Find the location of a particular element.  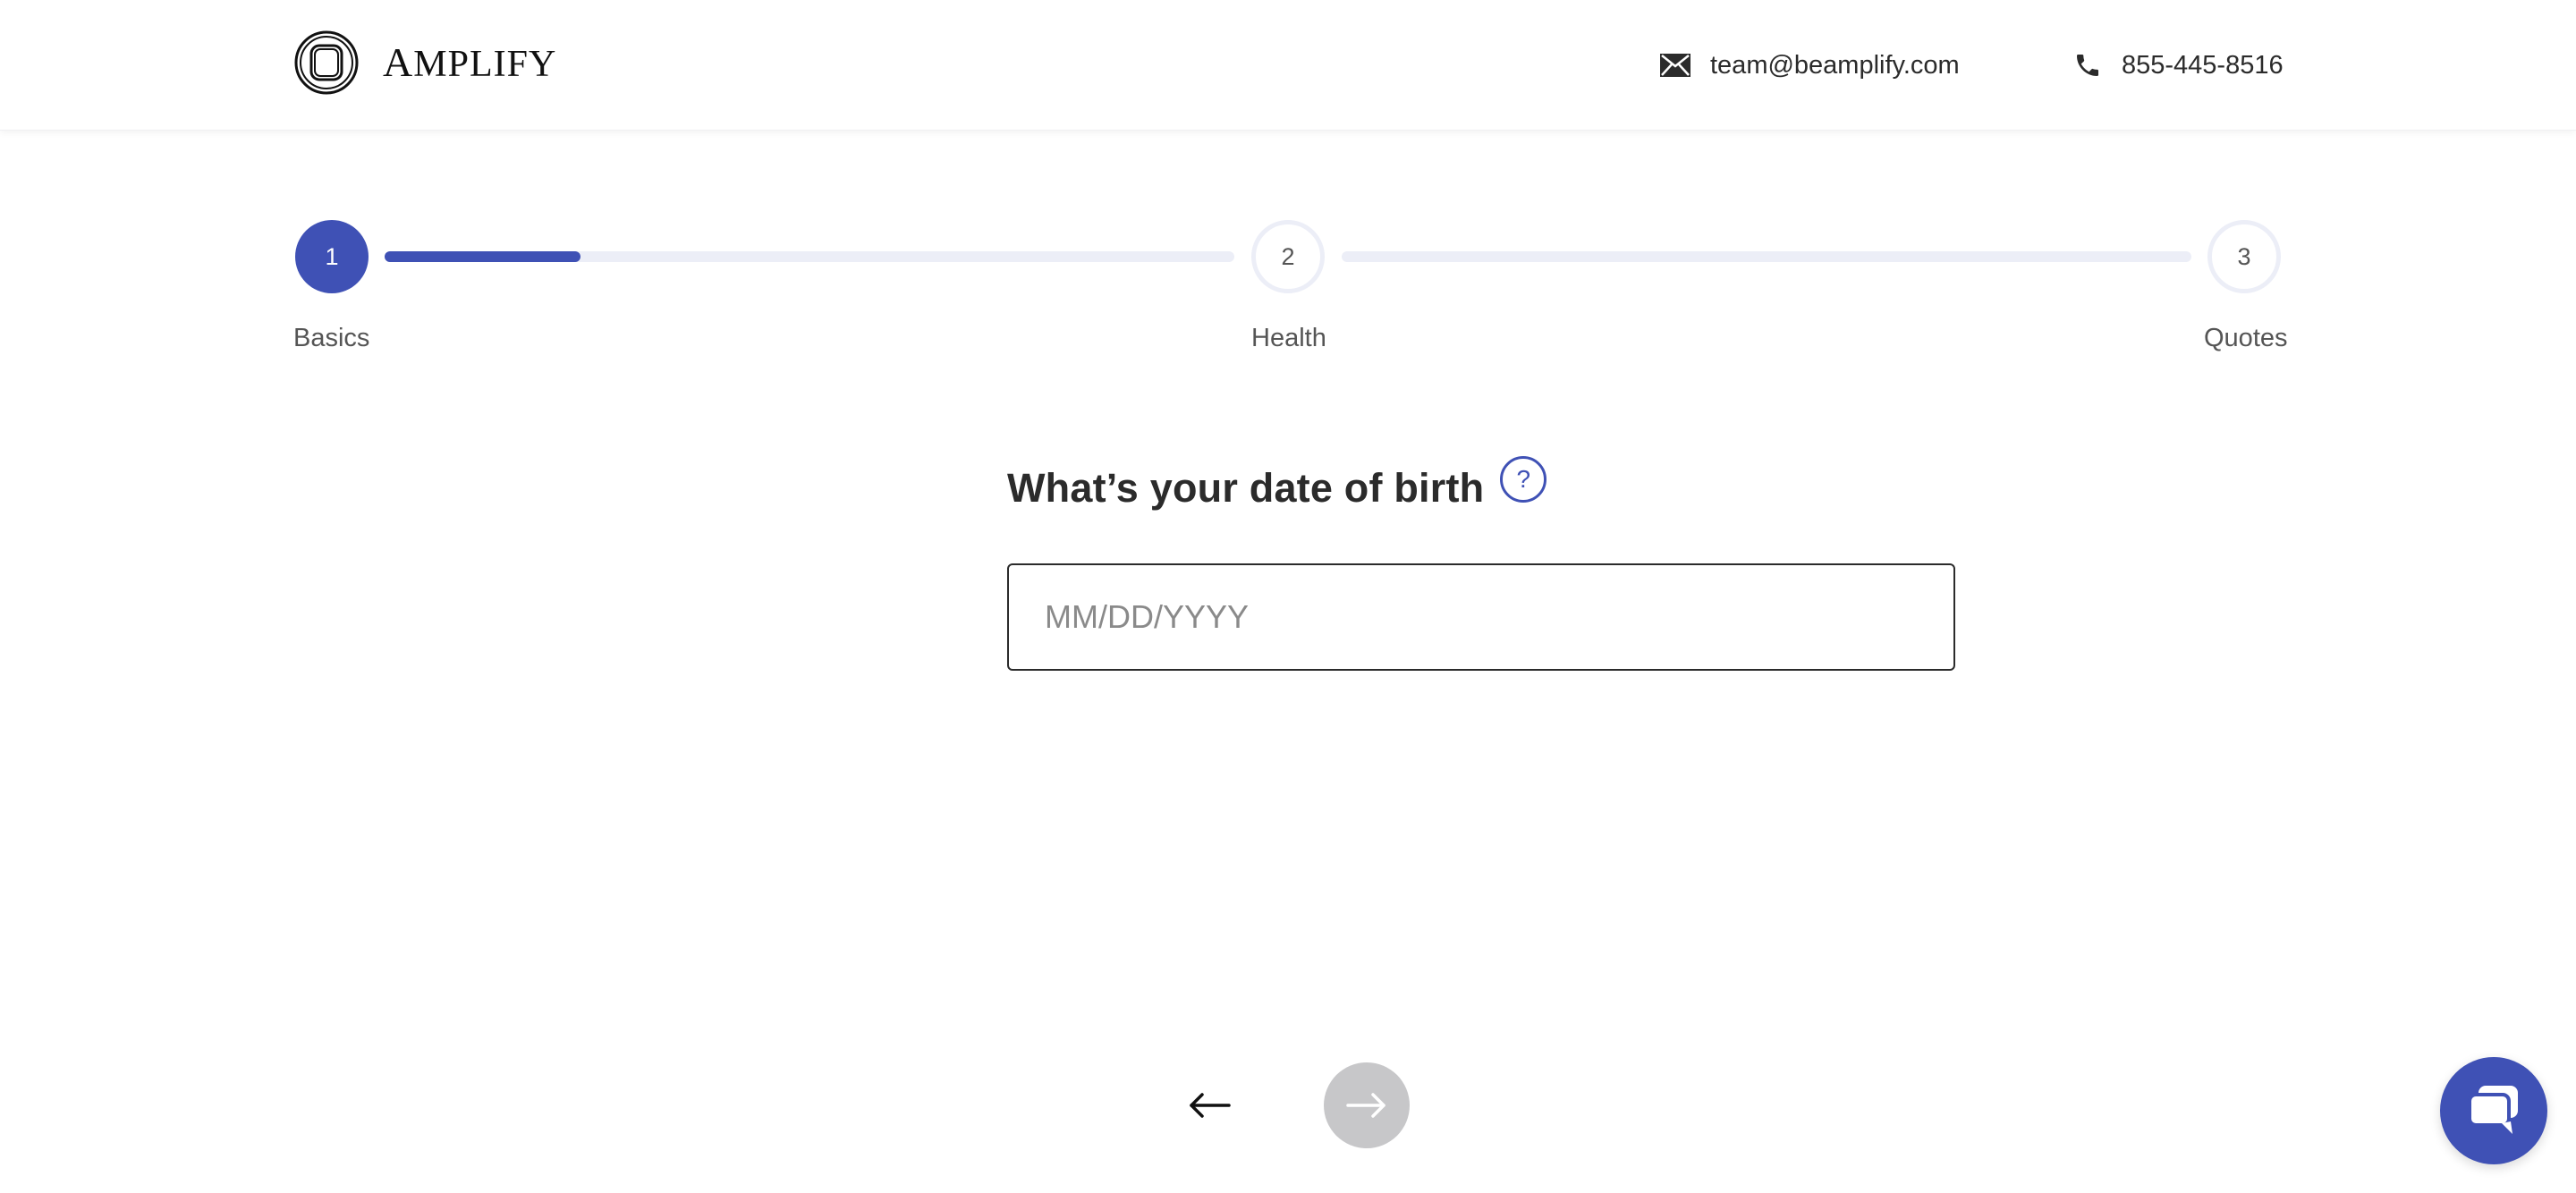

progress-stepper: 1 Basics 2 Health 3 Quotes is located at coordinates (1290, 291).